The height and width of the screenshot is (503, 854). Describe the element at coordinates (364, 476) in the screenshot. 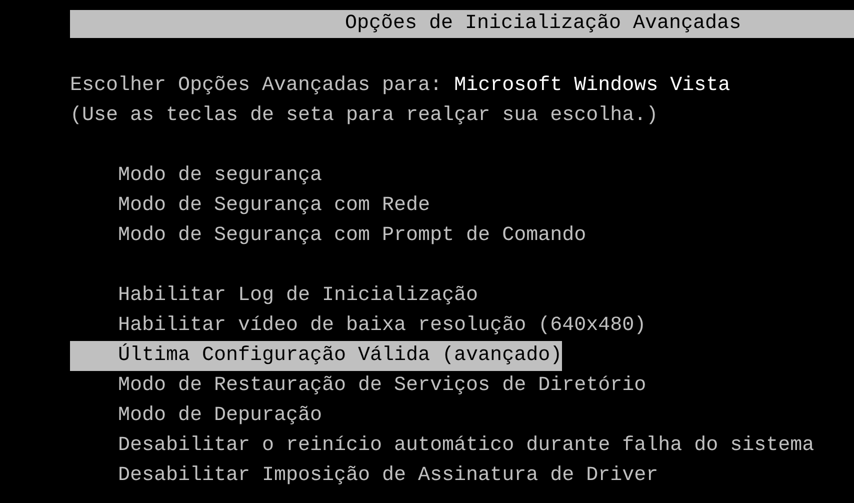

I see `menu-item: Desabilitar Imposição de Assinatura de Driver` at that location.